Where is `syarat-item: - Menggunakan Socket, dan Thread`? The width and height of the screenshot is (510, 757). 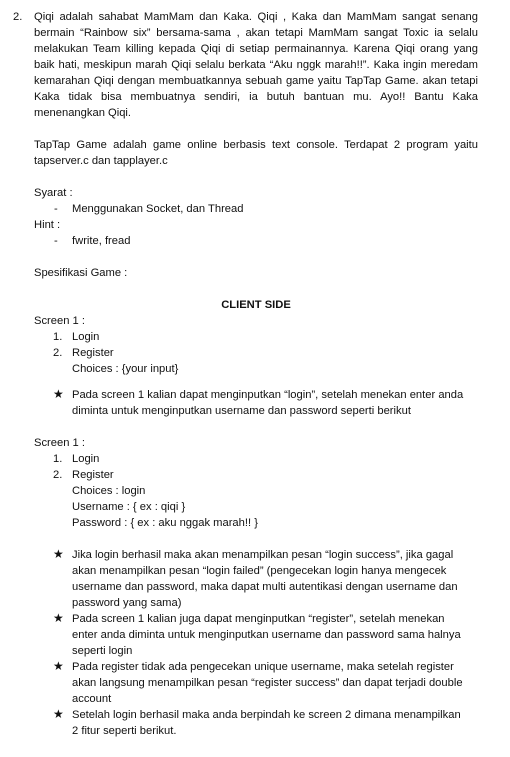
syarat-item: - Menggunakan Socket, dan Thread is located at coordinates (256, 209).